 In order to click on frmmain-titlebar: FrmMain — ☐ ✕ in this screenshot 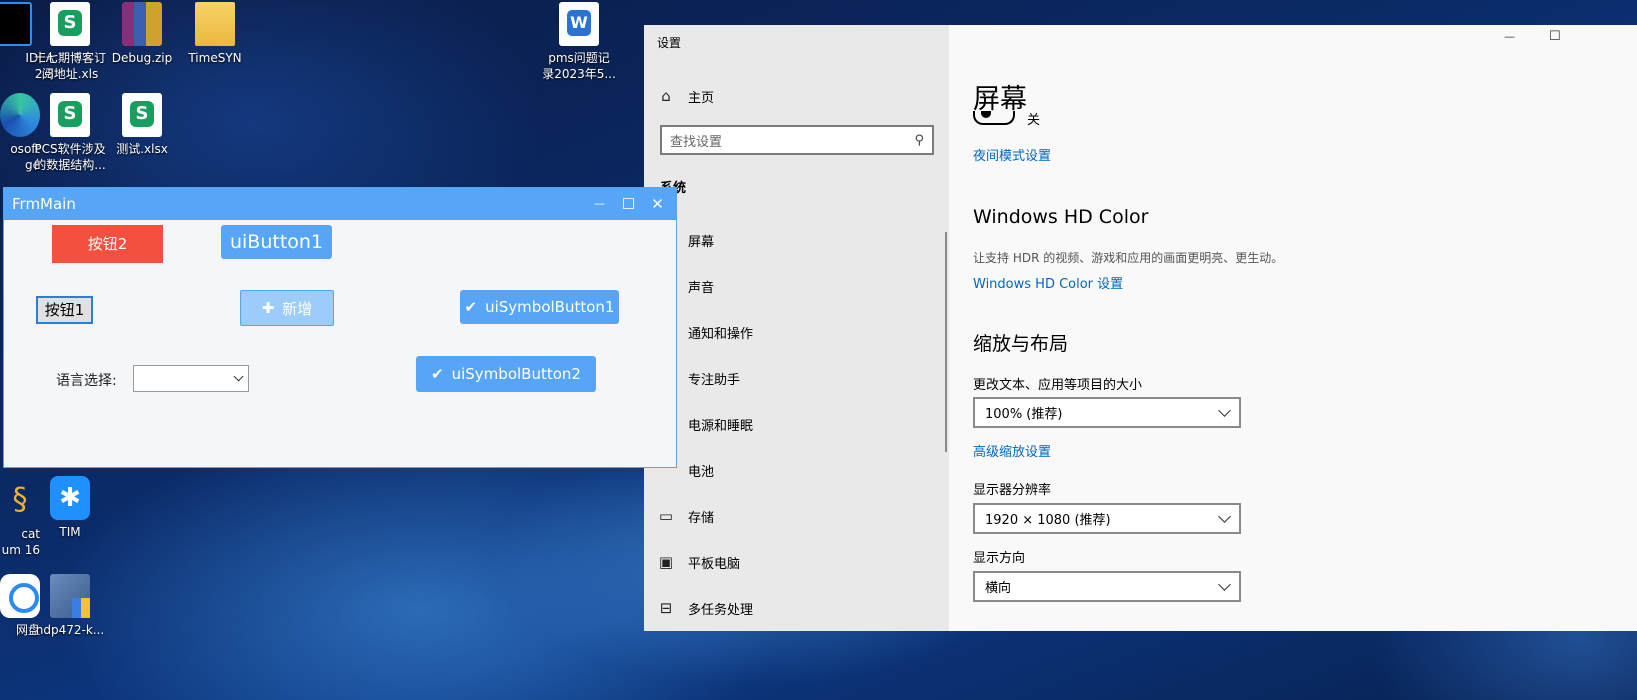, I will do `click(340, 204)`.